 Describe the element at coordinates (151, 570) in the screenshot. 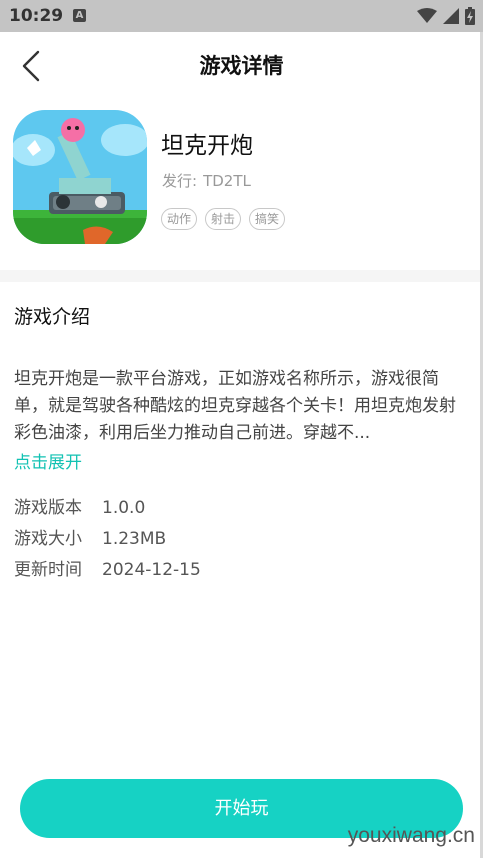

I see `info-value: 2024-12-15` at that location.